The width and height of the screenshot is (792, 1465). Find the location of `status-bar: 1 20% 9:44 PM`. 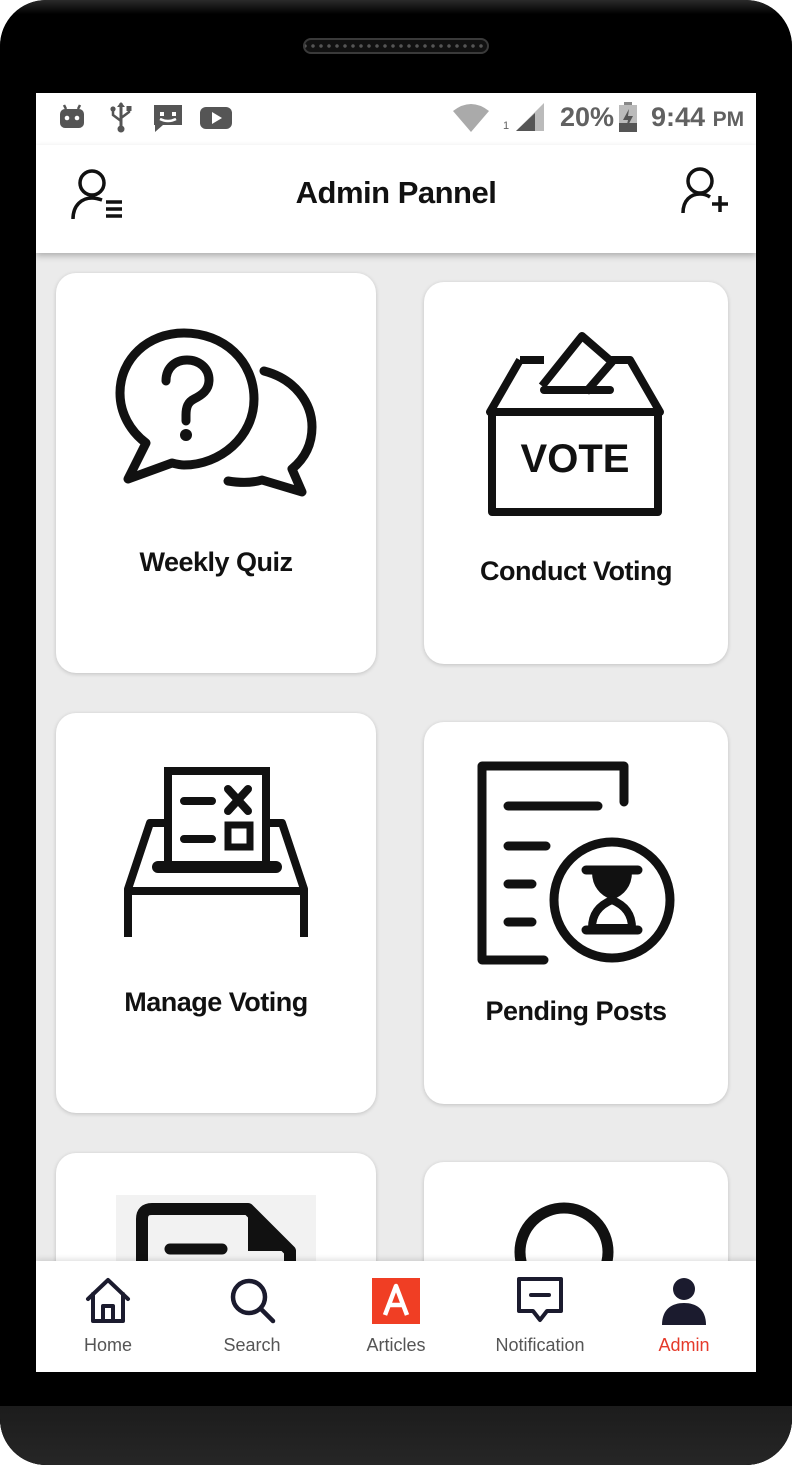

status-bar: 1 20% 9:44 PM is located at coordinates (396, 119).